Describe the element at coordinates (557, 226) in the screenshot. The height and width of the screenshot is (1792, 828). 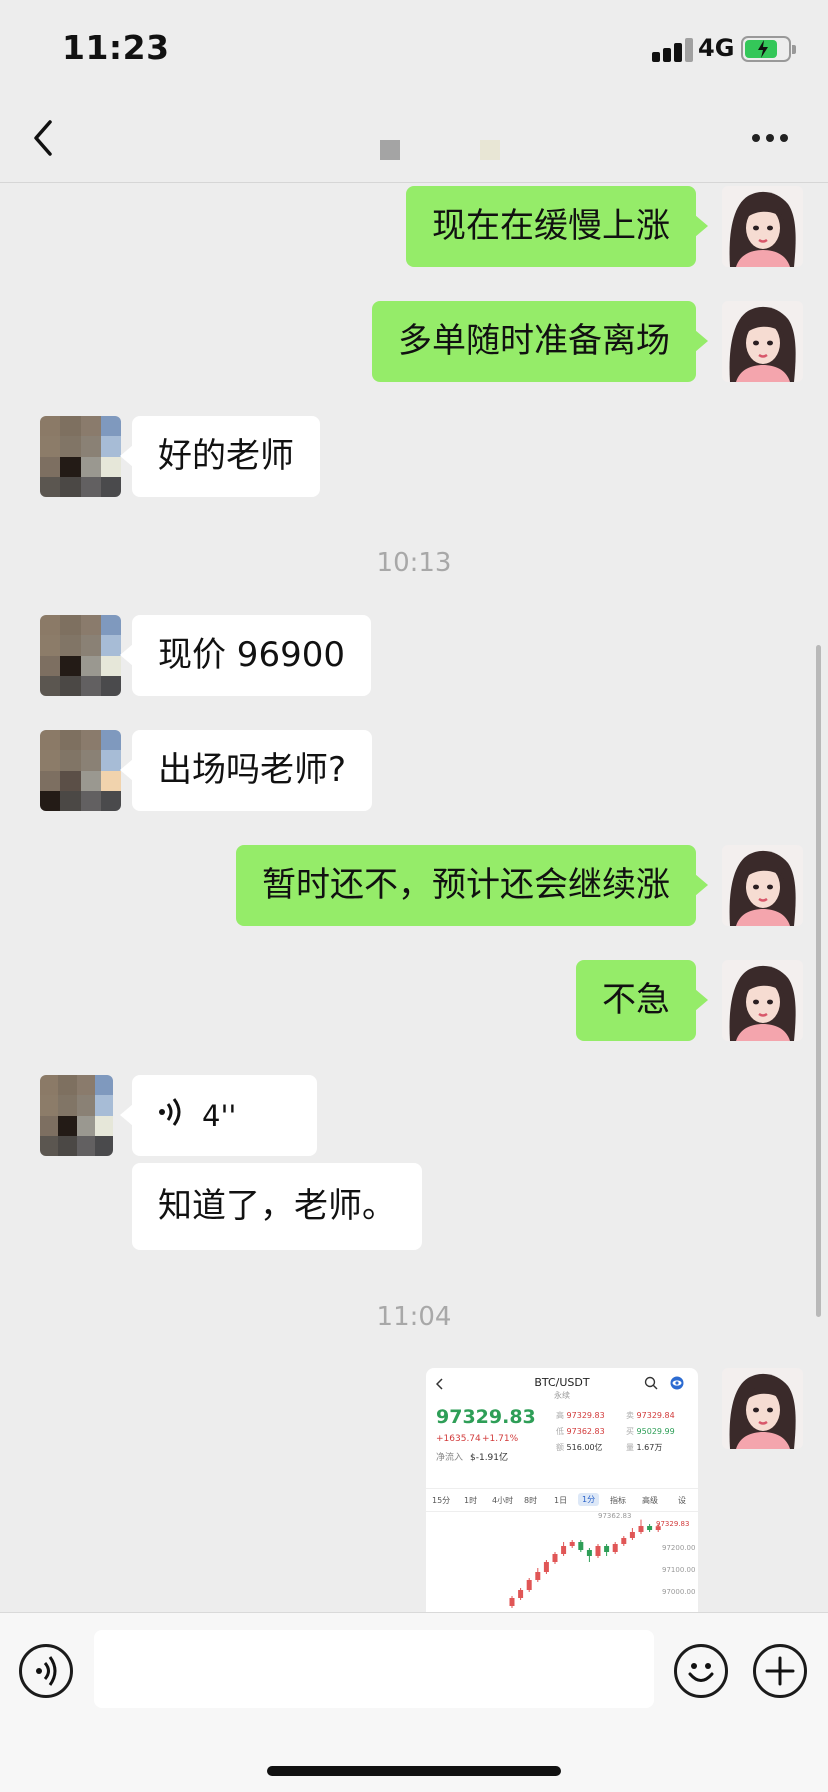
I see `message-bubble: 现在在缓慢上涨` at that location.